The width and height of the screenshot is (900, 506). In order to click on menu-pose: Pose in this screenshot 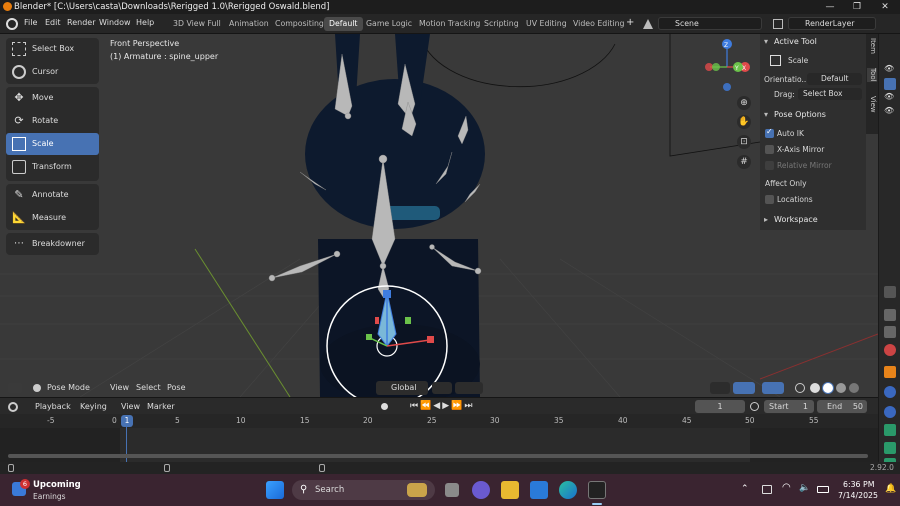, I will do `click(176, 387)`.